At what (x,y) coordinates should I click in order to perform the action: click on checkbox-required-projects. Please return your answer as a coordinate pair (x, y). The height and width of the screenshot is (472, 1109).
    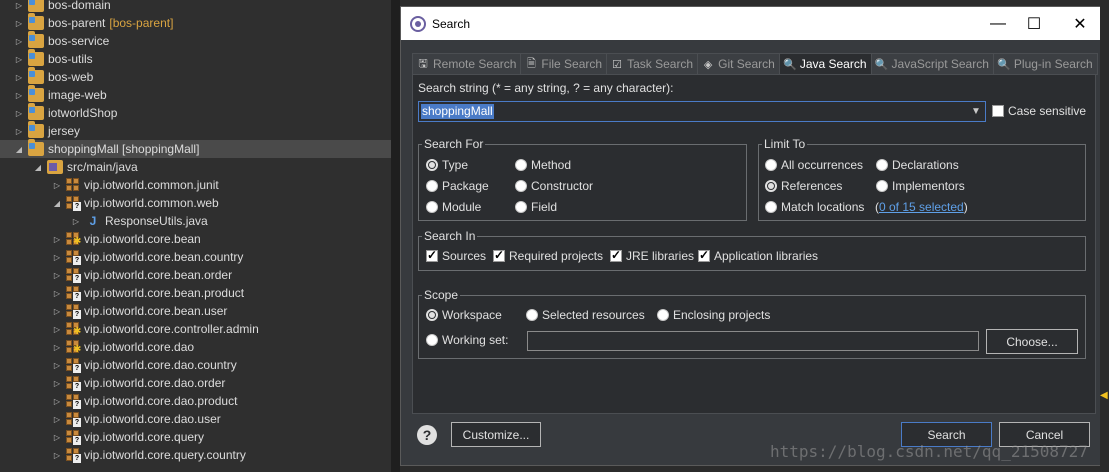
    Looking at the image, I should click on (499, 255).